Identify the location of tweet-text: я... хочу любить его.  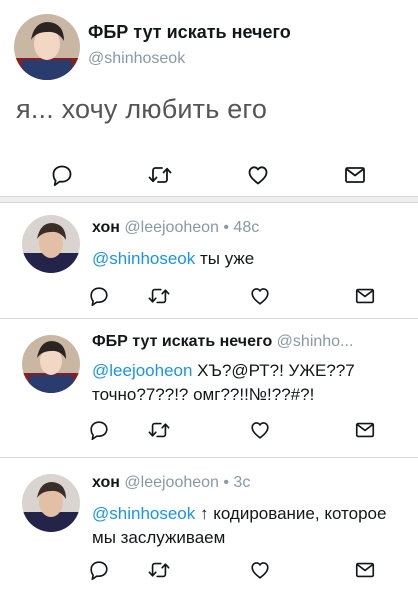
(142, 109).